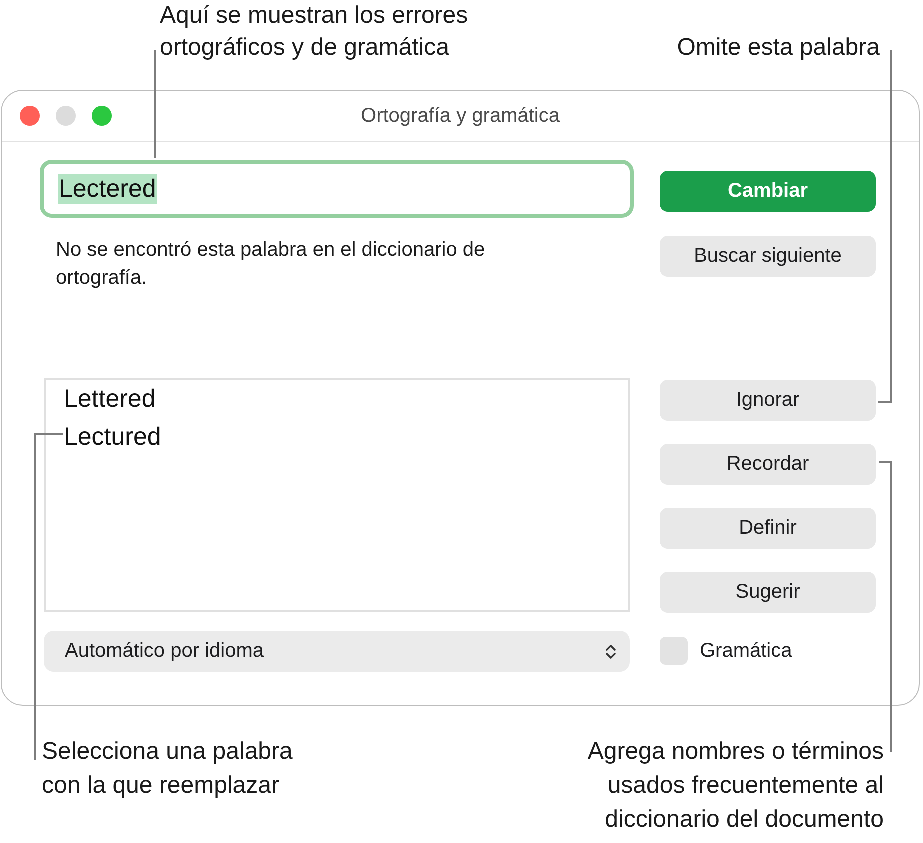 This screenshot has height=843, width=923. I want to click on callout-text: Omite esta palabra, so click(778, 48).